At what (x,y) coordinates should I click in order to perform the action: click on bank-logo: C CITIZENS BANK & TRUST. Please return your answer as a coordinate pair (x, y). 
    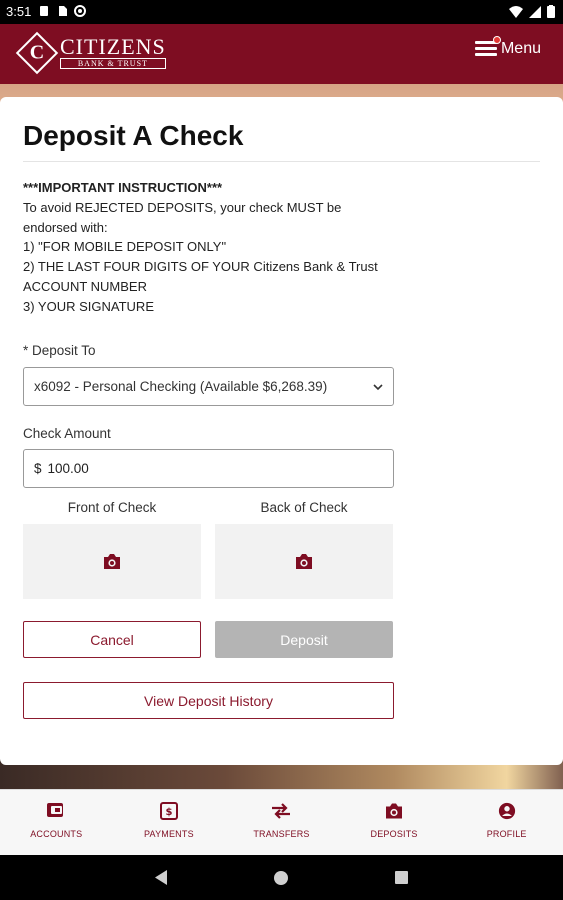
    Looking at the image, I should click on (90, 52).